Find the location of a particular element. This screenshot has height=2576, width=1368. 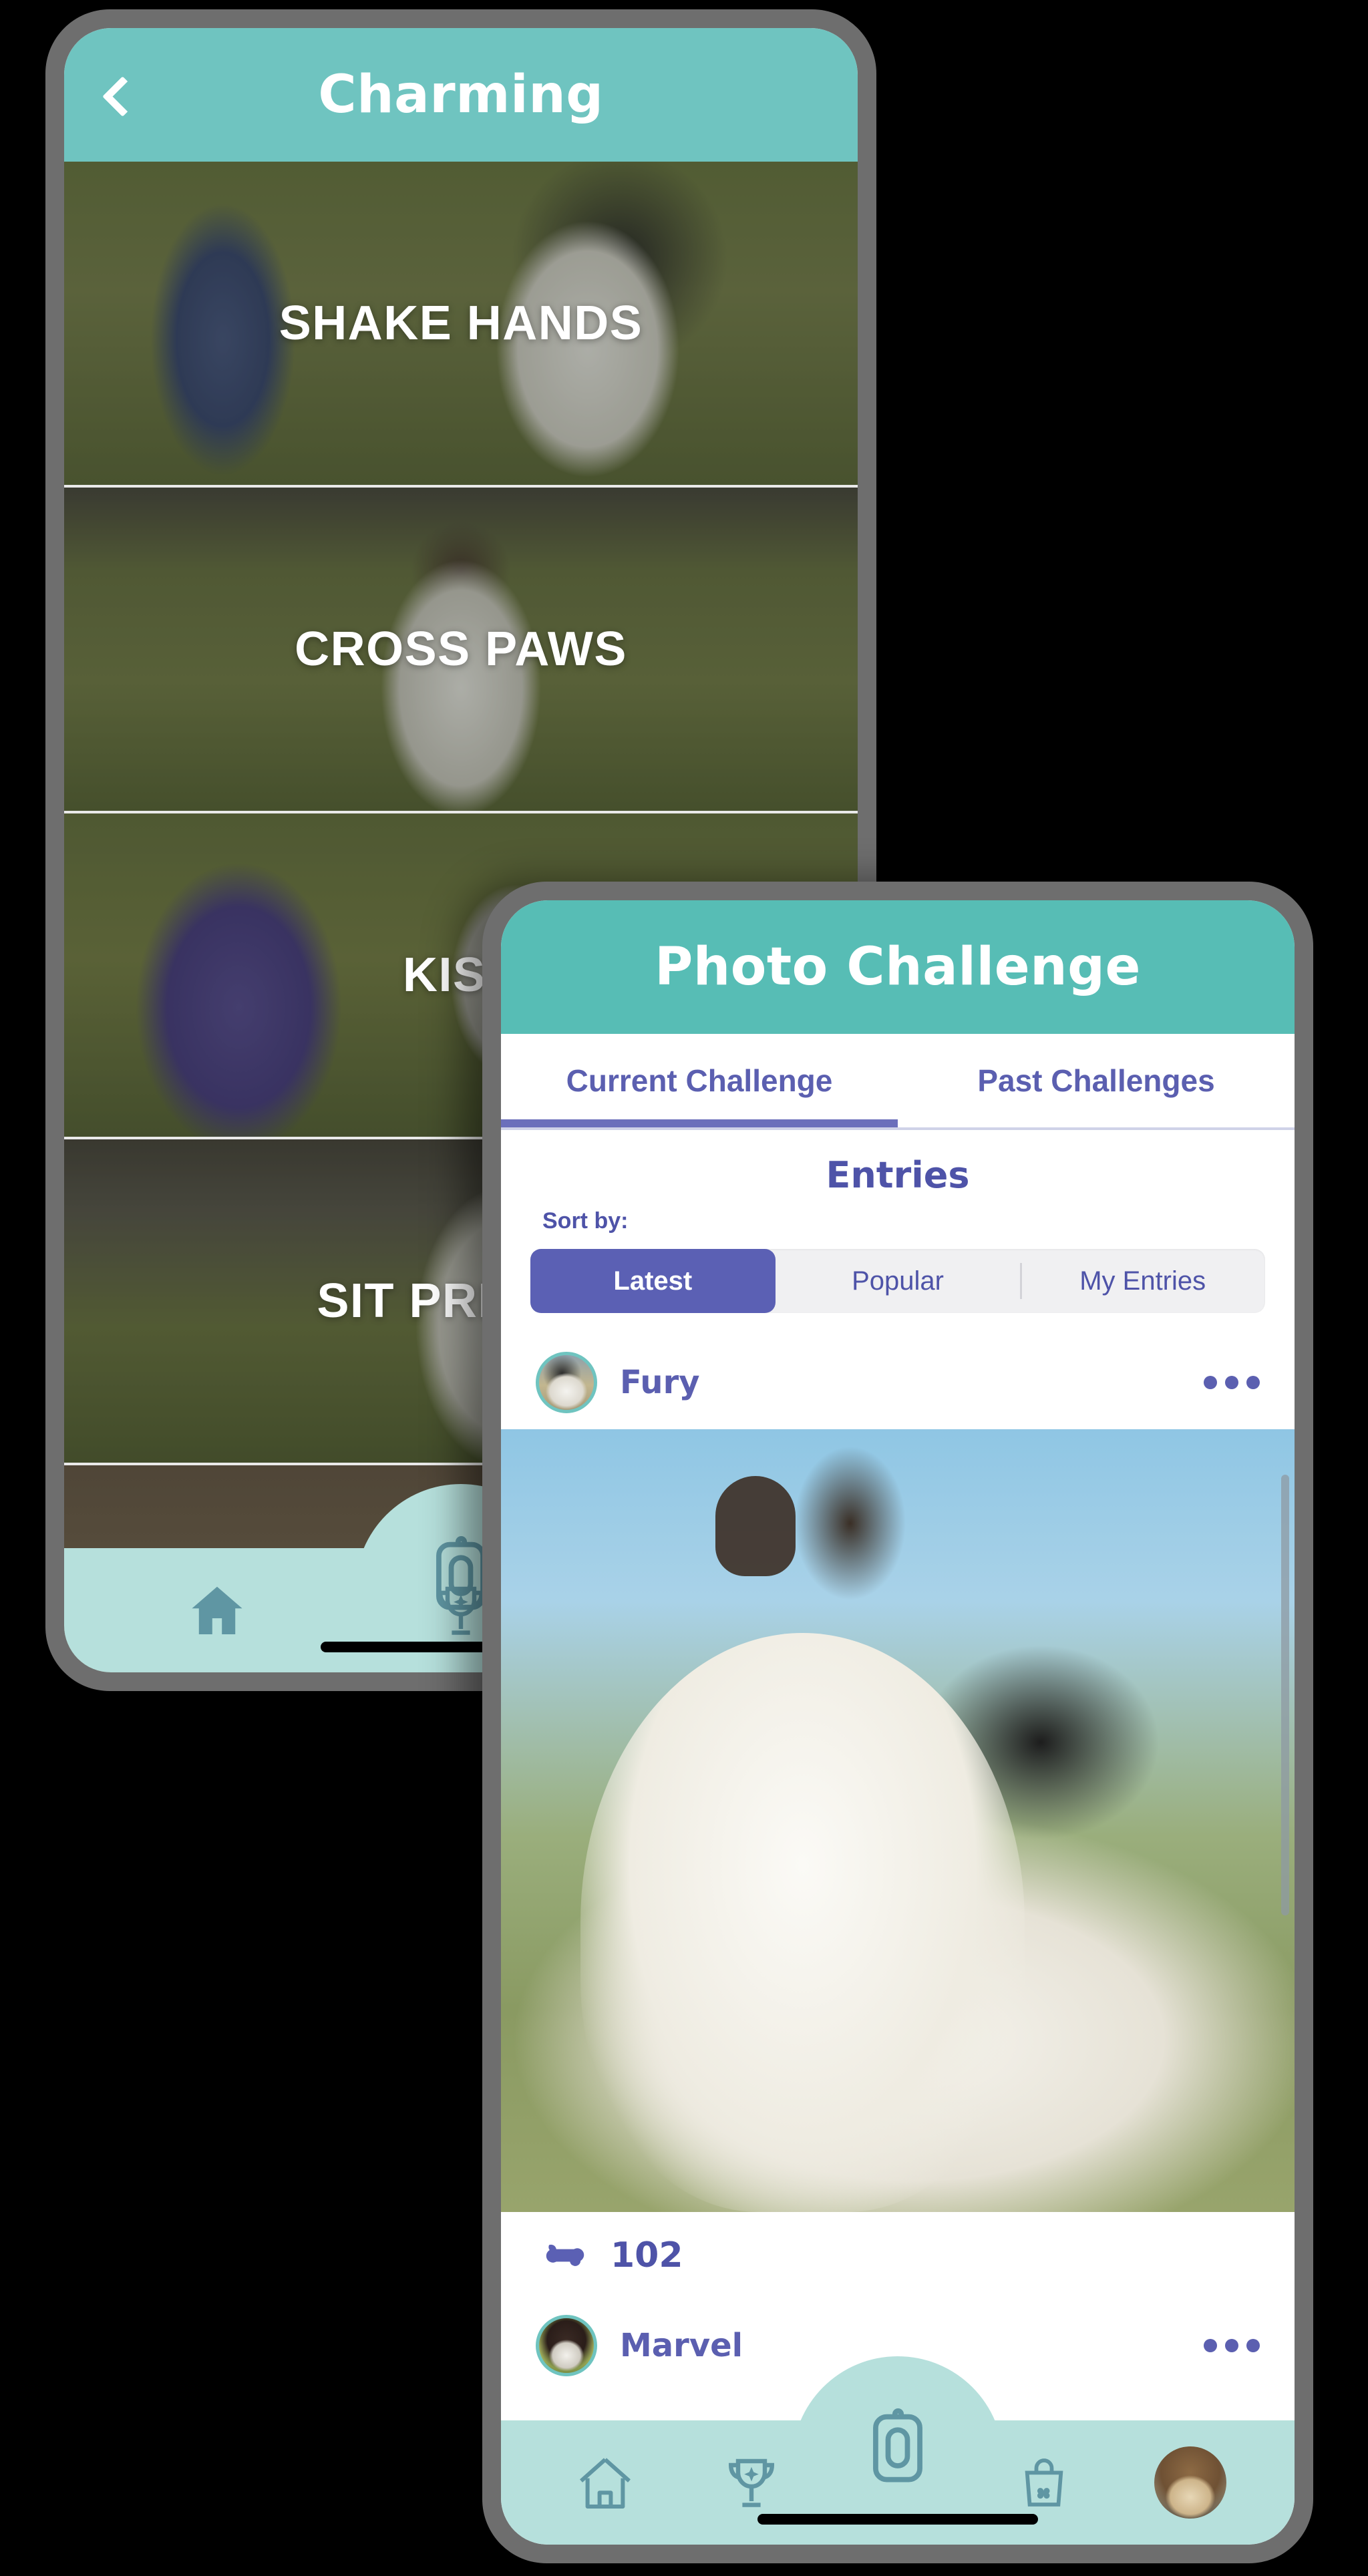

trophy-icon is located at coordinates (751, 2482).